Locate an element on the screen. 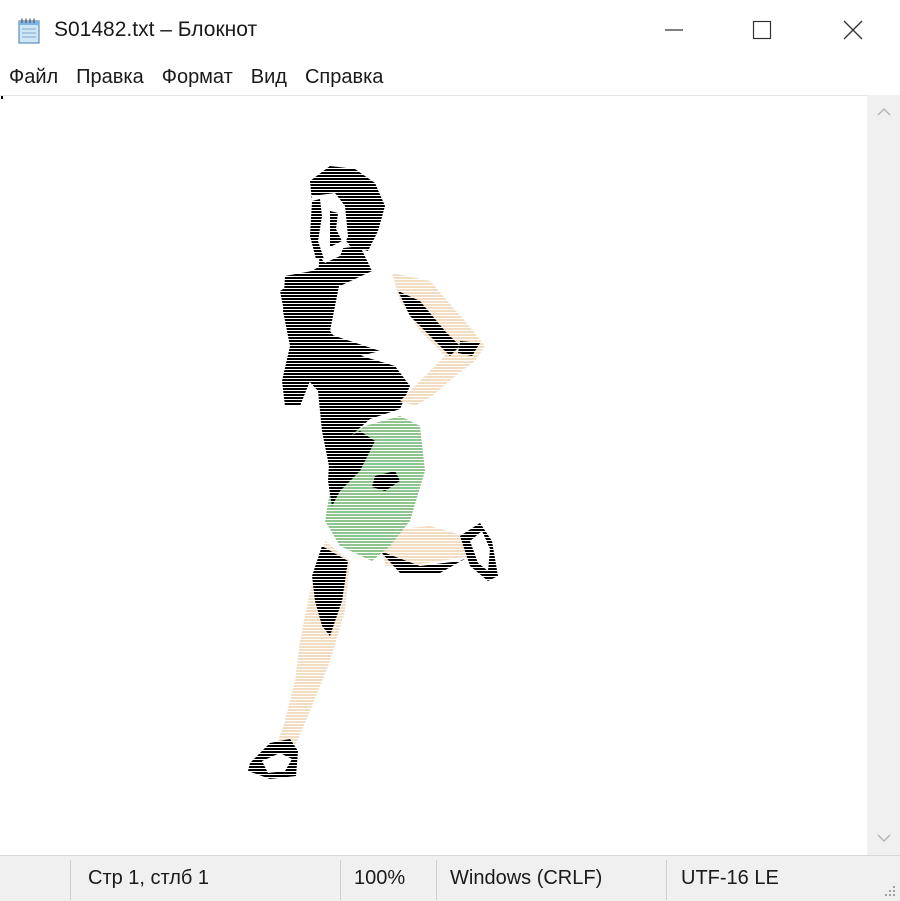 The width and height of the screenshot is (900, 901). text-caret is located at coordinates (2, 97).